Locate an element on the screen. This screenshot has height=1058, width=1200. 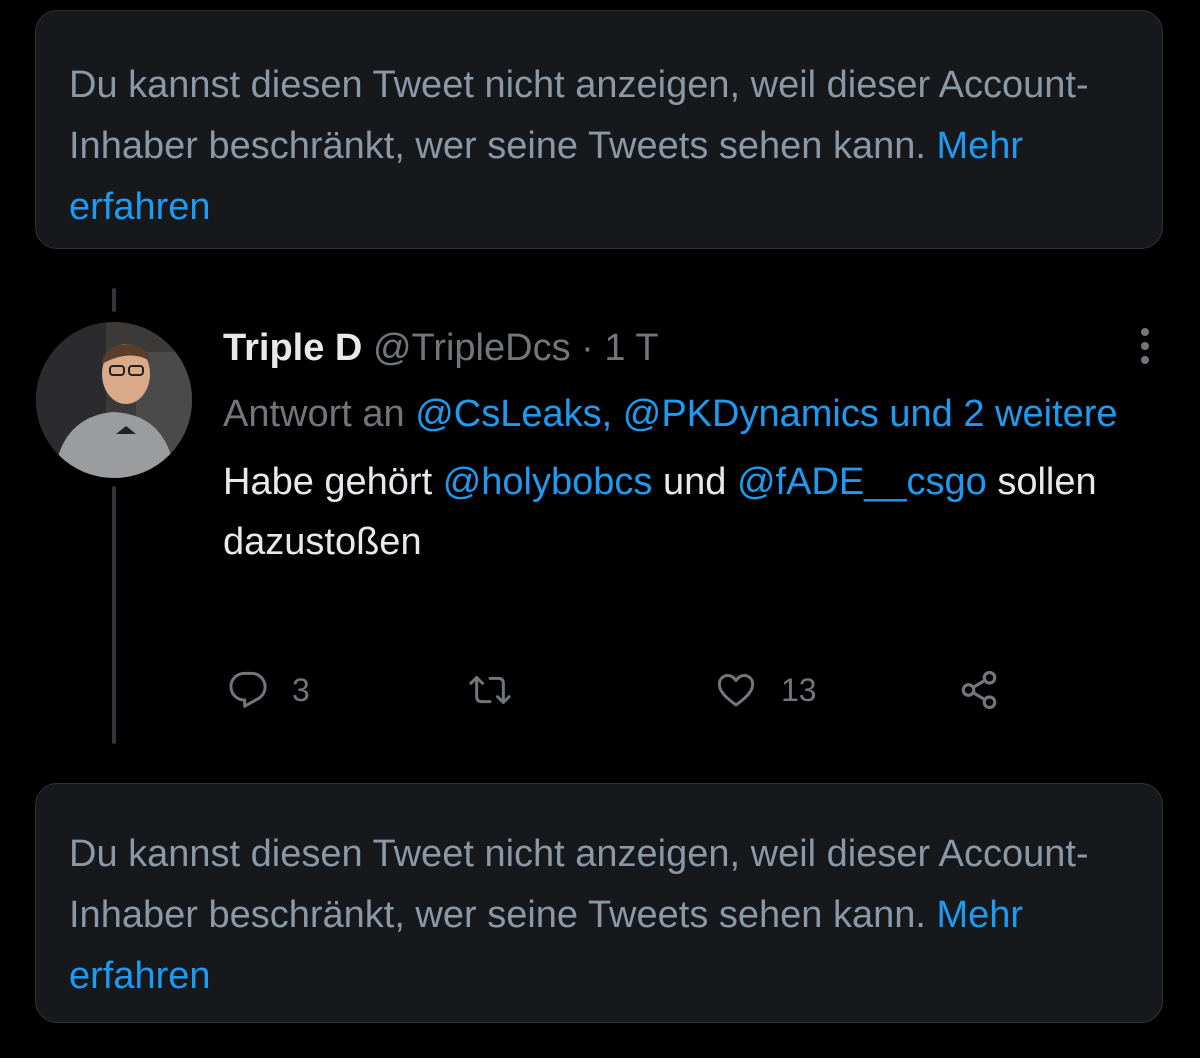
reply-more-link: und 2 weitere is located at coordinates (1003, 414).